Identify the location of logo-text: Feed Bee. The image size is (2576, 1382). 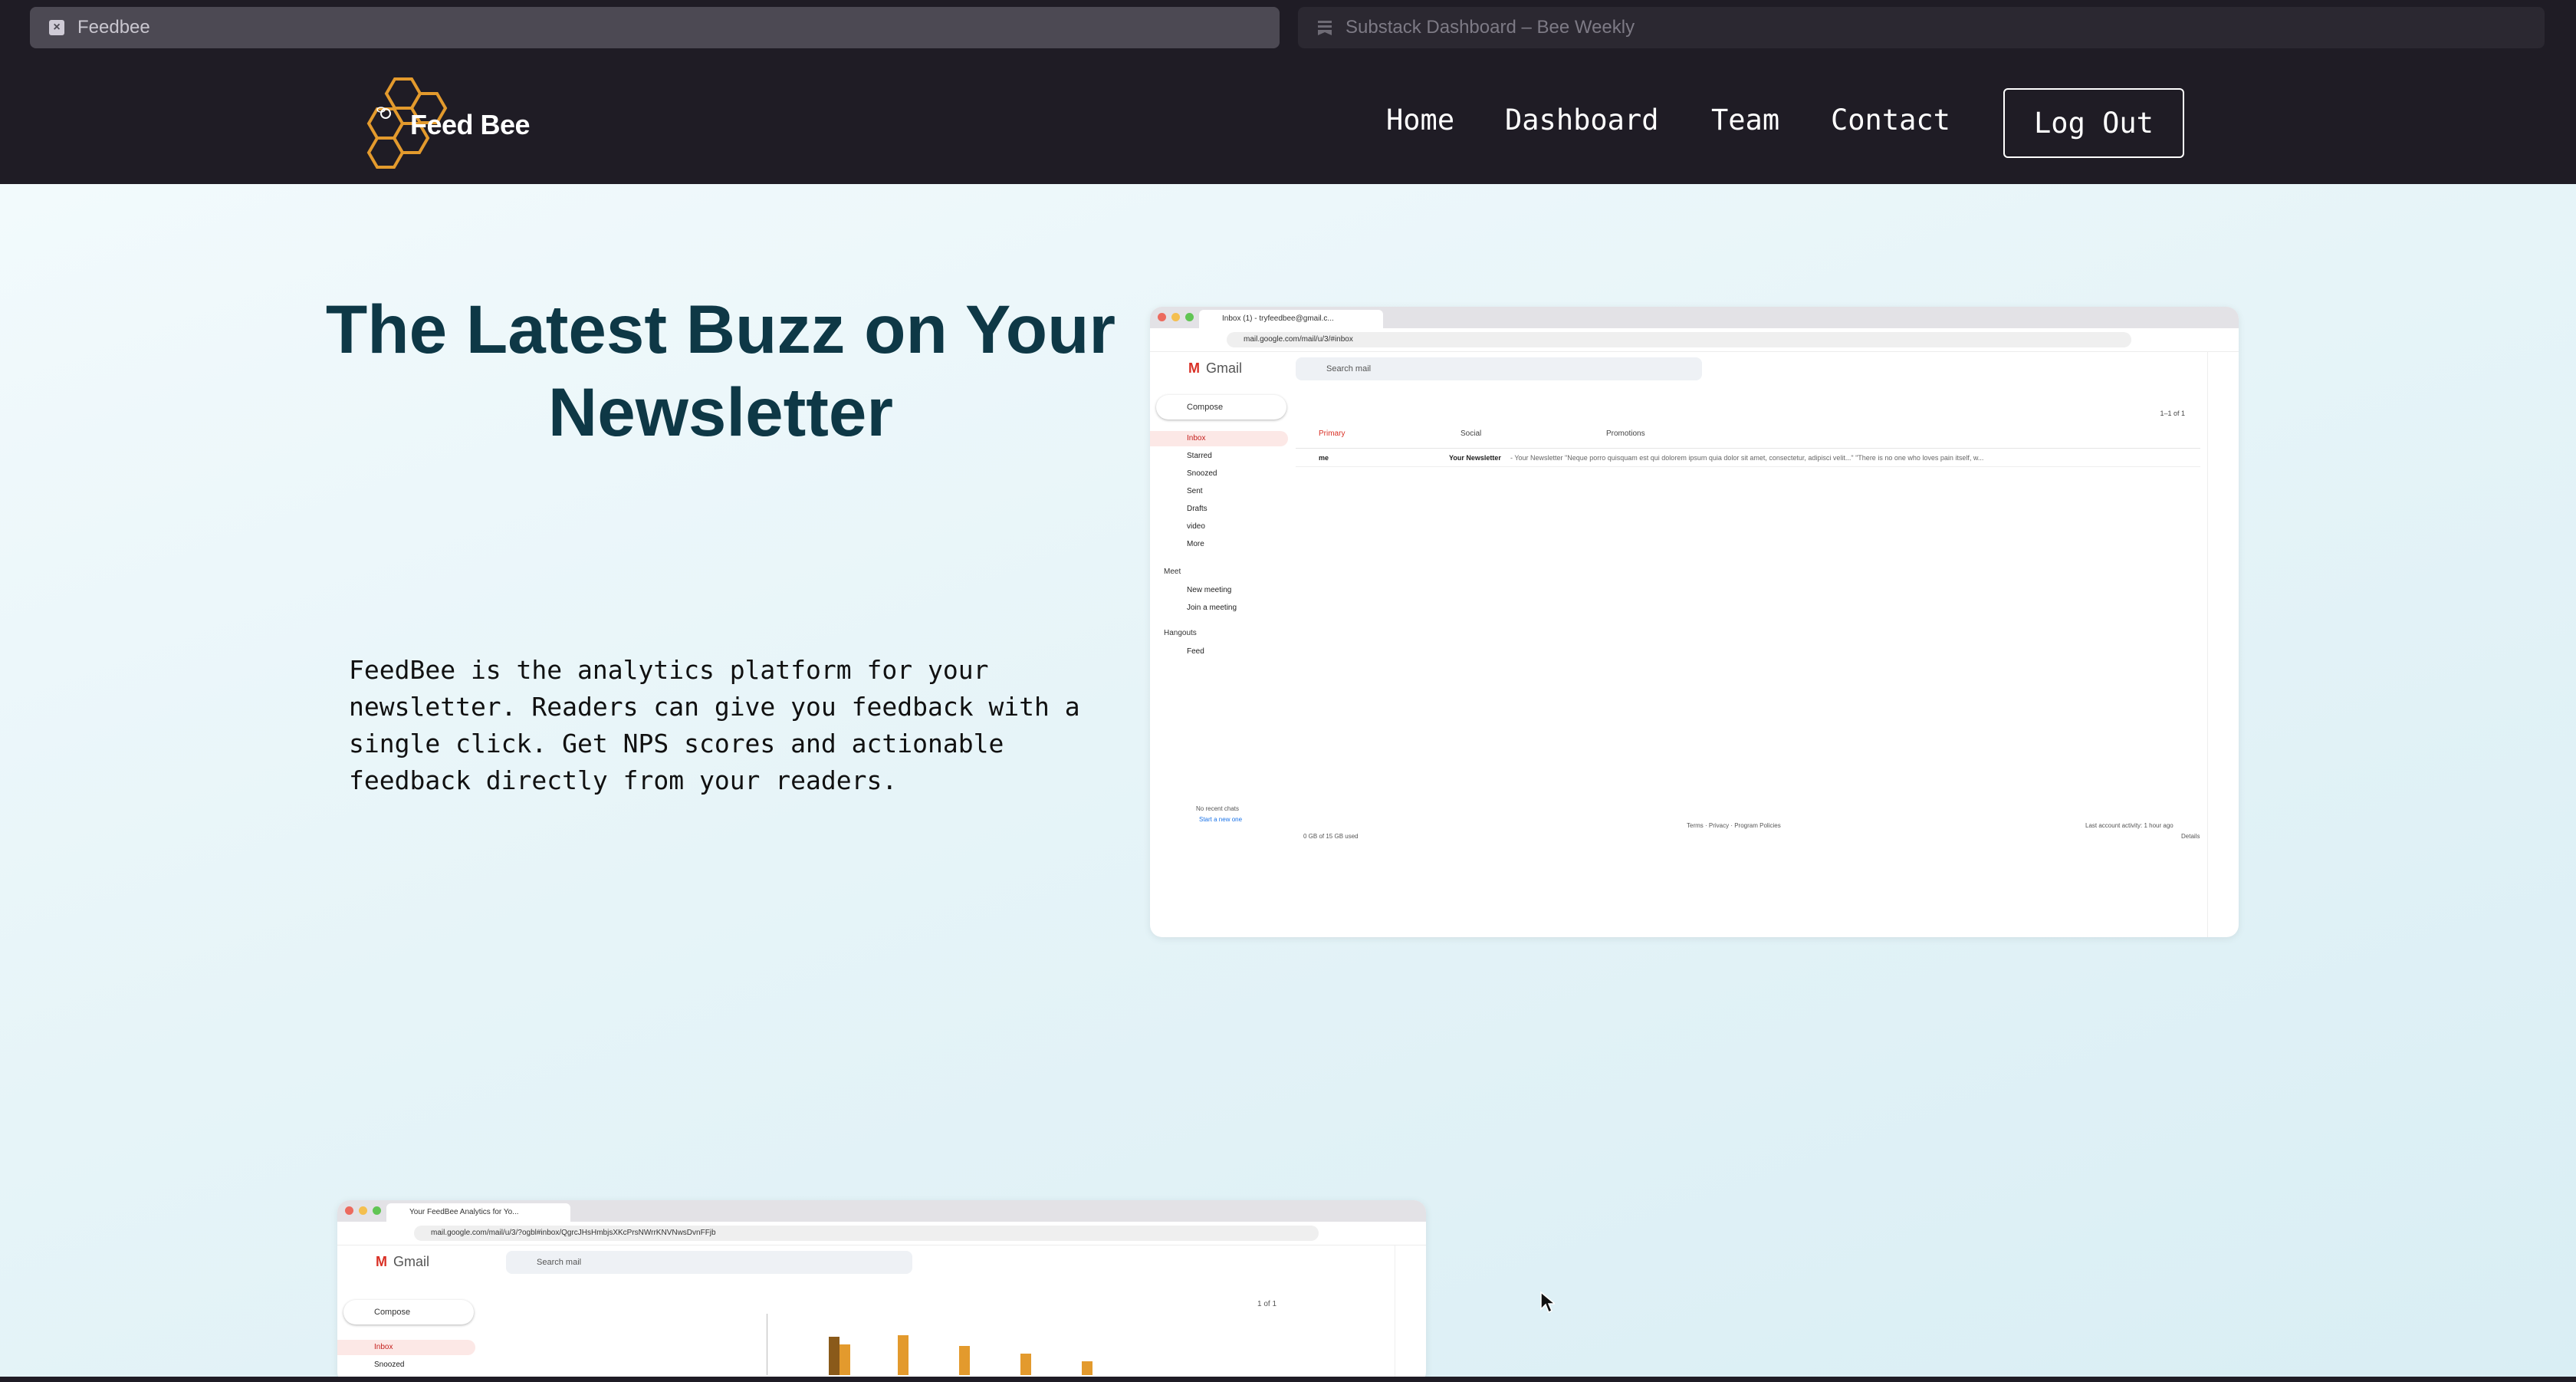
(470, 124).